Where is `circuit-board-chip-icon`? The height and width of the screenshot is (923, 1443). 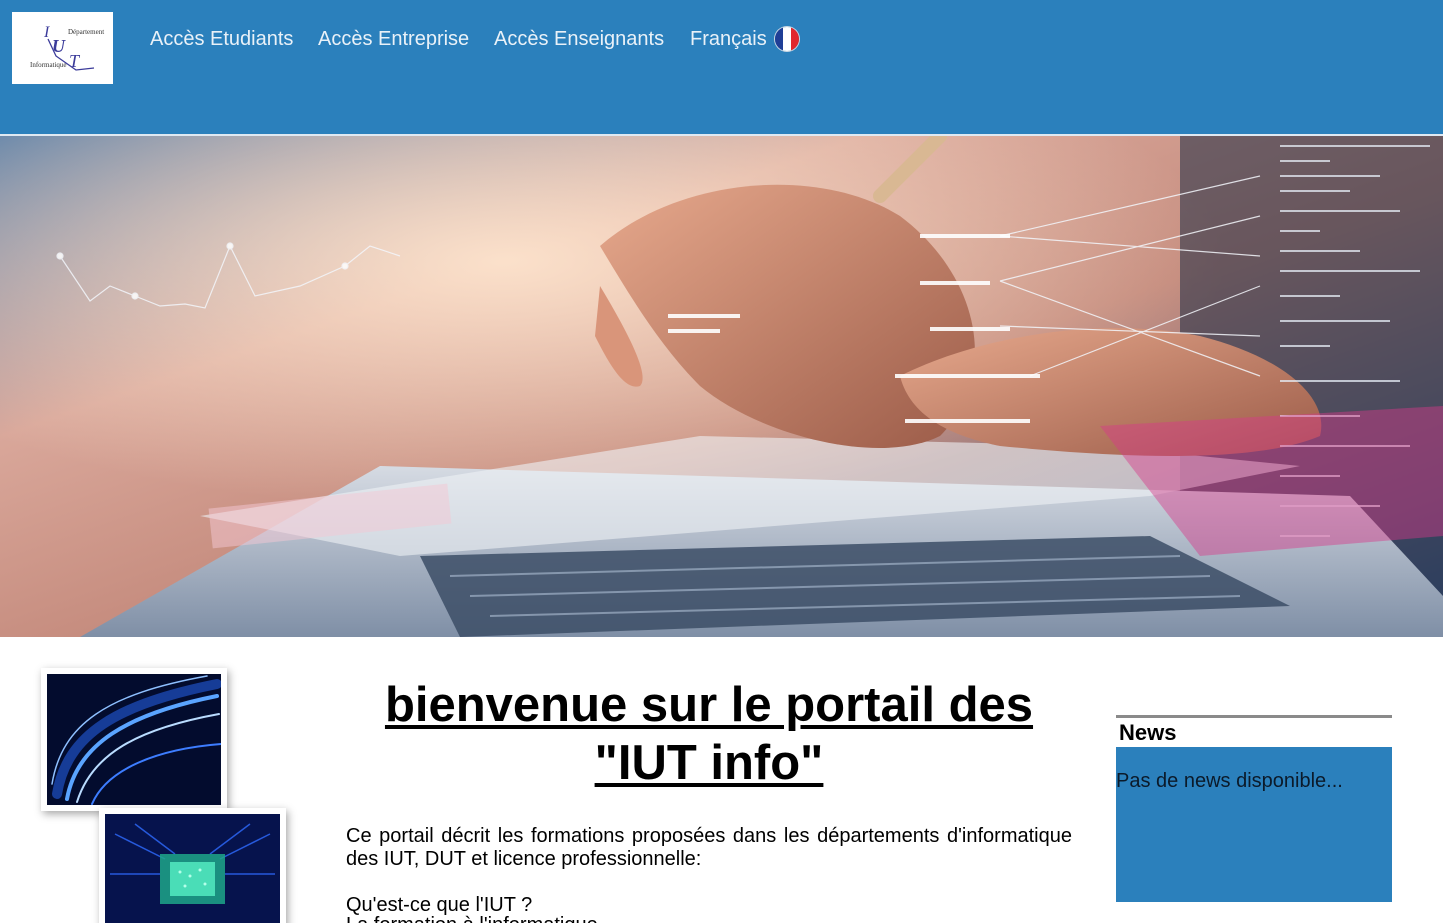 circuit-board-chip-icon is located at coordinates (192, 868).